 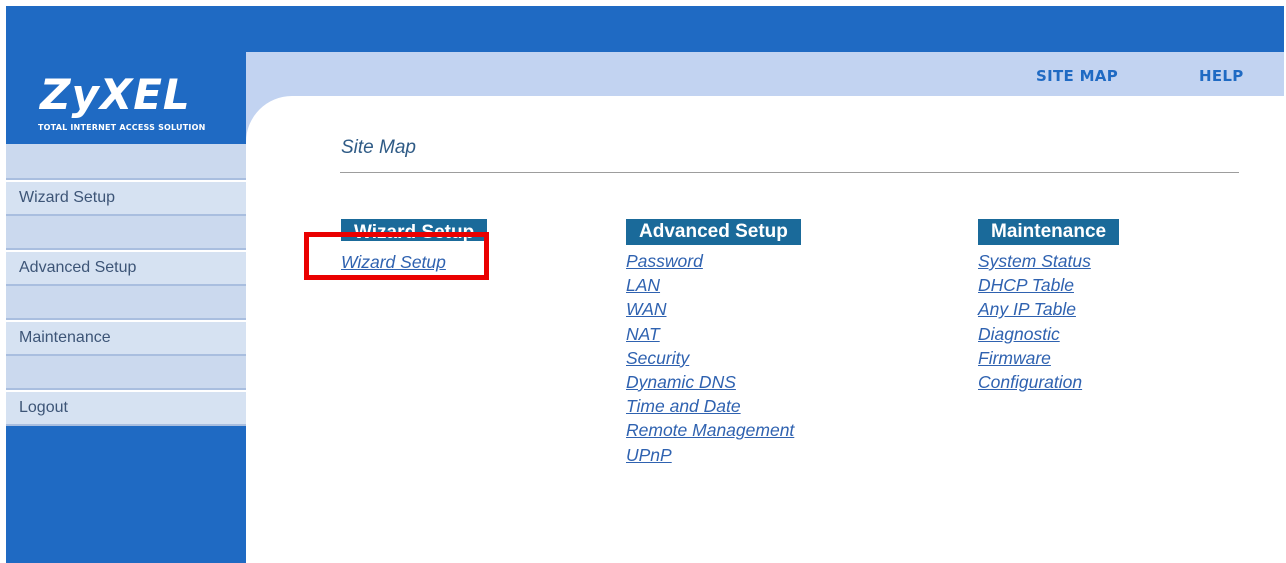 I want to click on highlight-box, so click(x=396, y=256).